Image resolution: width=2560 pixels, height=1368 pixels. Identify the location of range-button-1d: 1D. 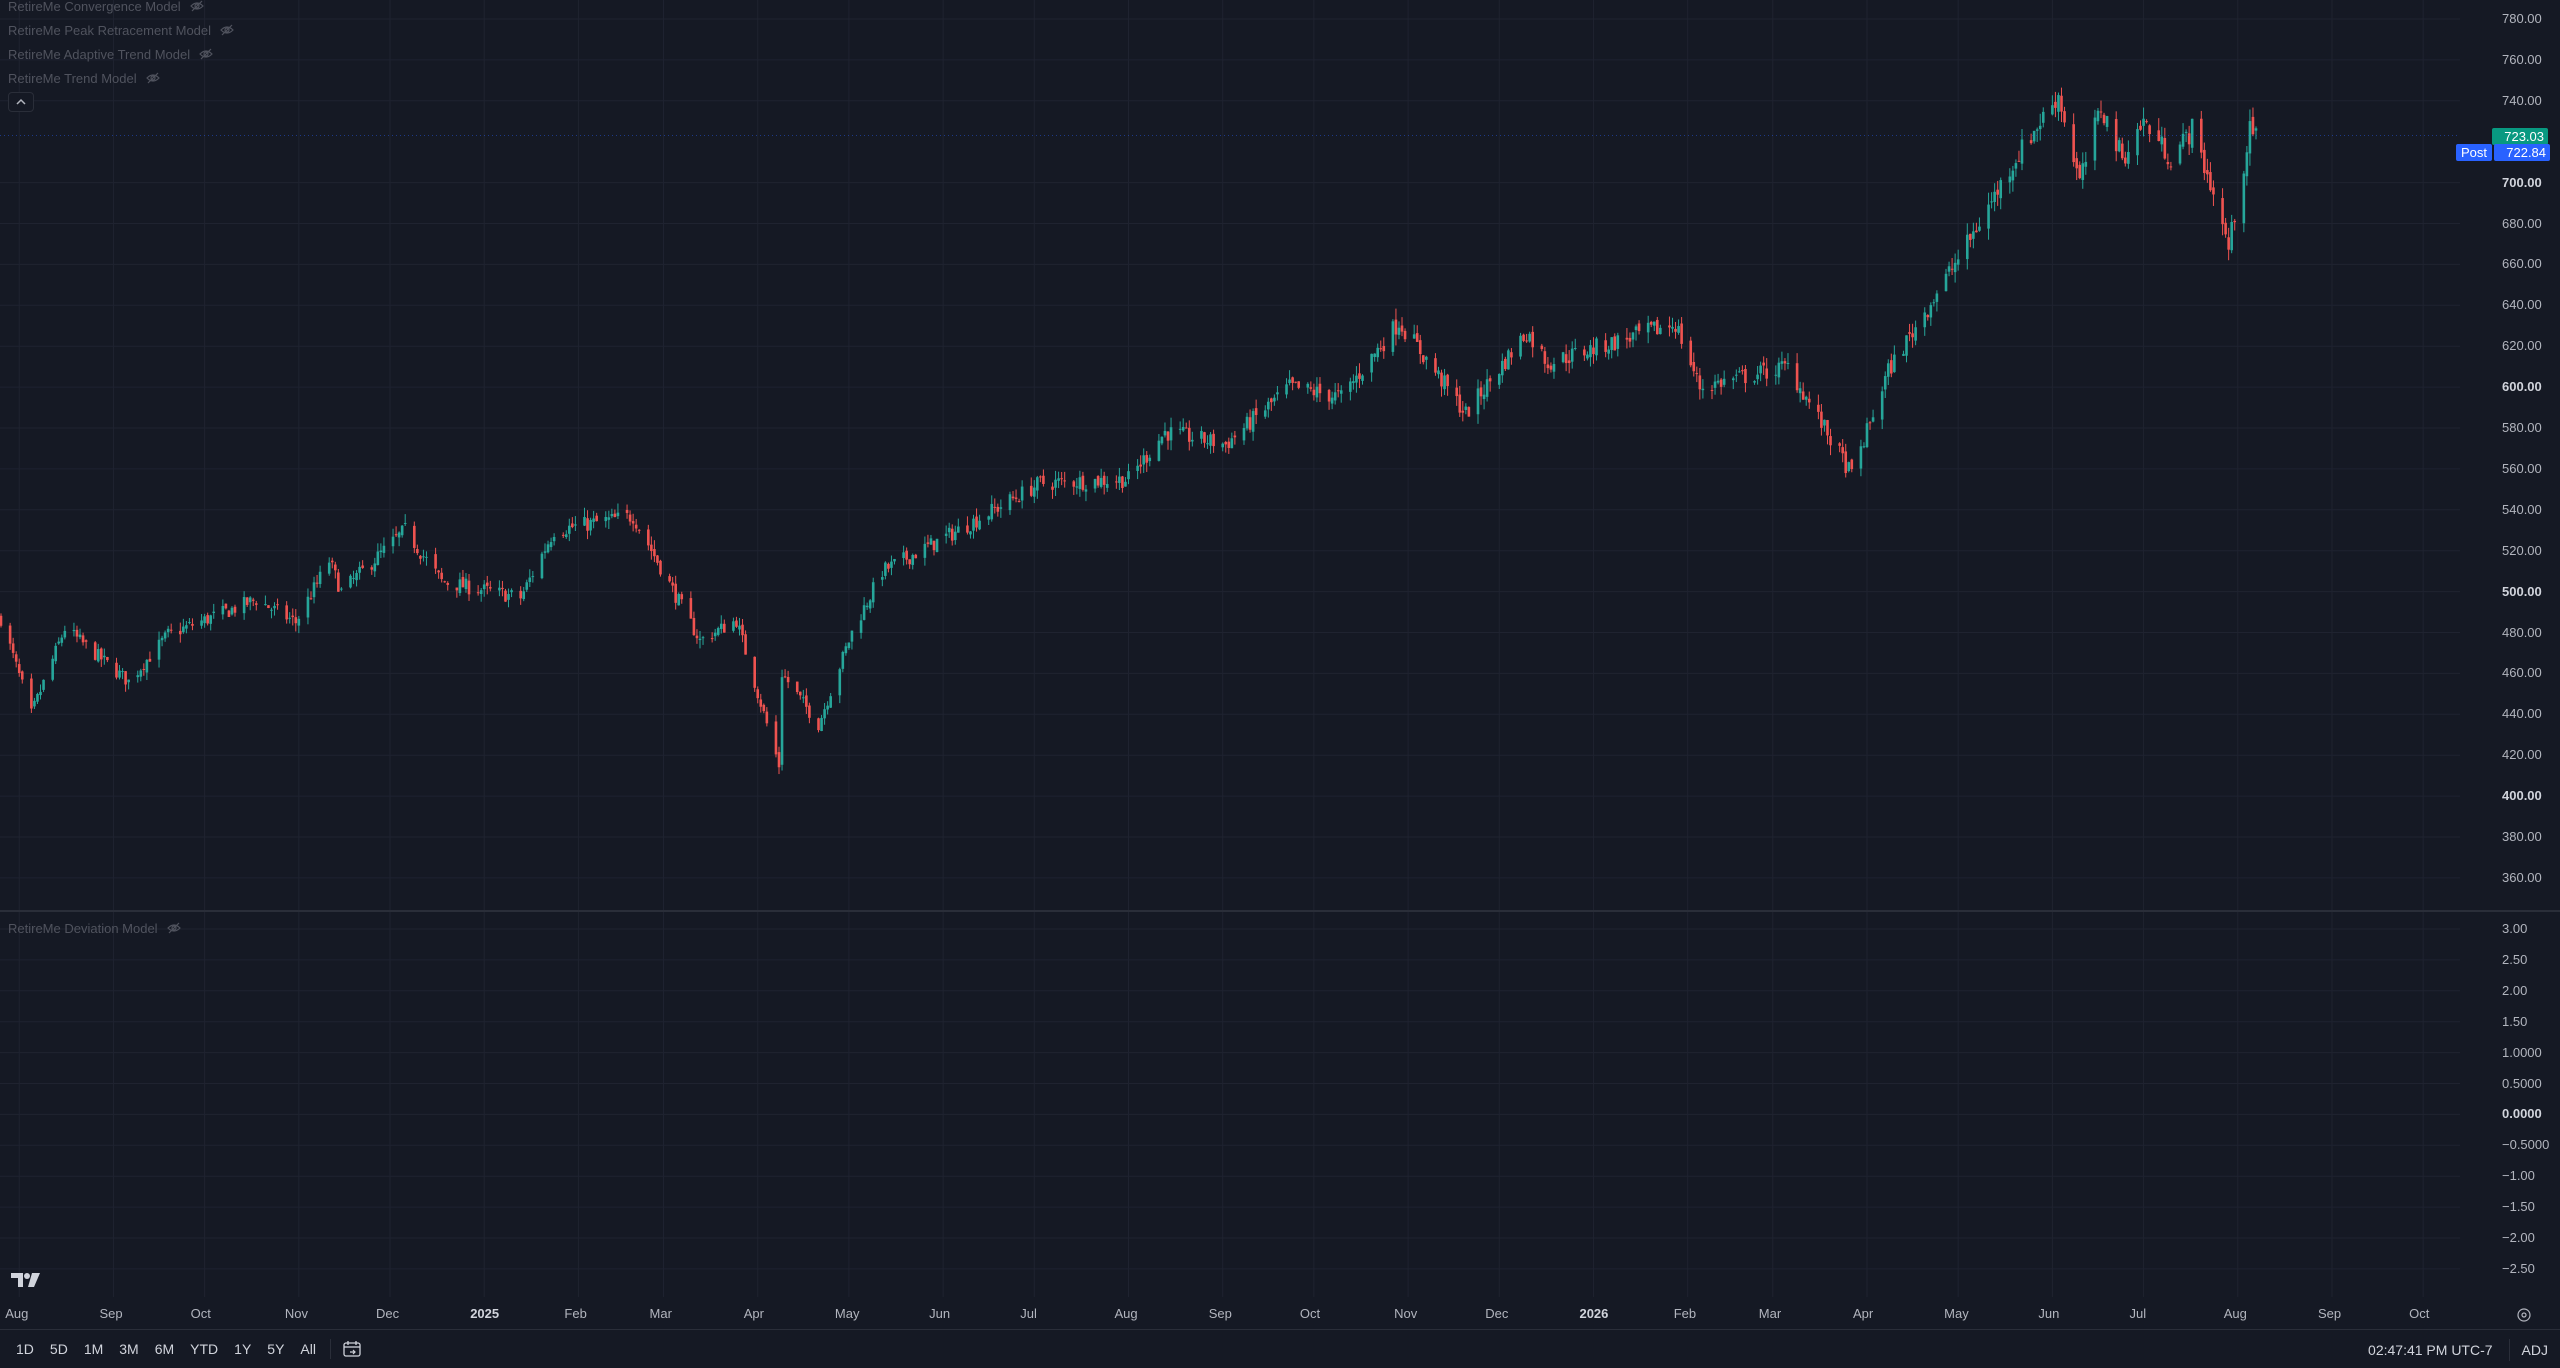
(21, 1349).